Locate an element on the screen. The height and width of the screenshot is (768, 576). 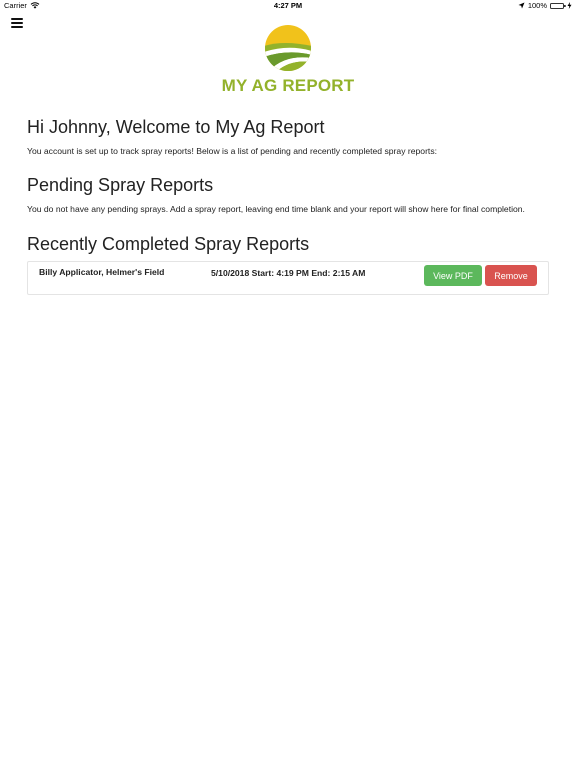
battery-percent: 100% is located at coordinates (537, 5).